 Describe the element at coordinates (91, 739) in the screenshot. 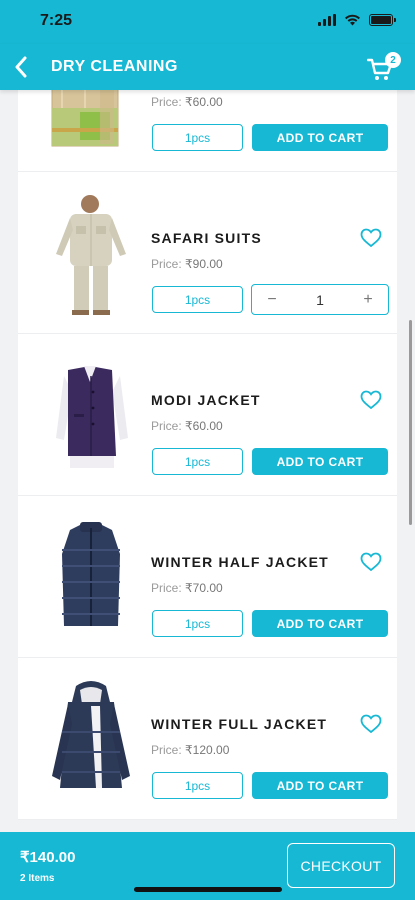

I see `product-image-full-jacket` at that location.